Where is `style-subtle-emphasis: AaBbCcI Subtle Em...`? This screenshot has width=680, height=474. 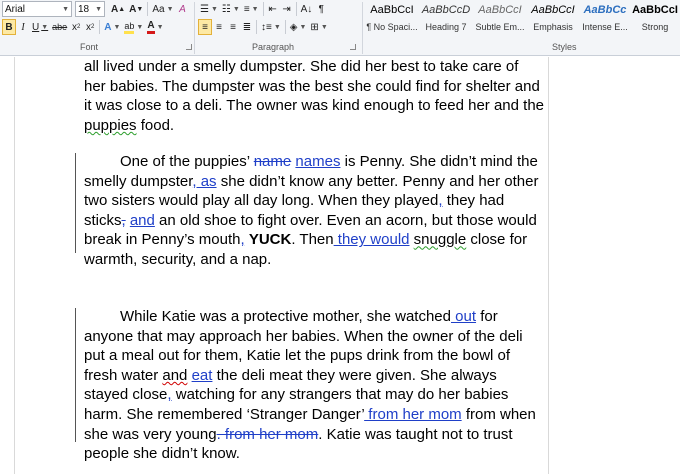
style-subtle-emphasis: AaBbCcI Subtle Em... is located at coordinates (500, 20).